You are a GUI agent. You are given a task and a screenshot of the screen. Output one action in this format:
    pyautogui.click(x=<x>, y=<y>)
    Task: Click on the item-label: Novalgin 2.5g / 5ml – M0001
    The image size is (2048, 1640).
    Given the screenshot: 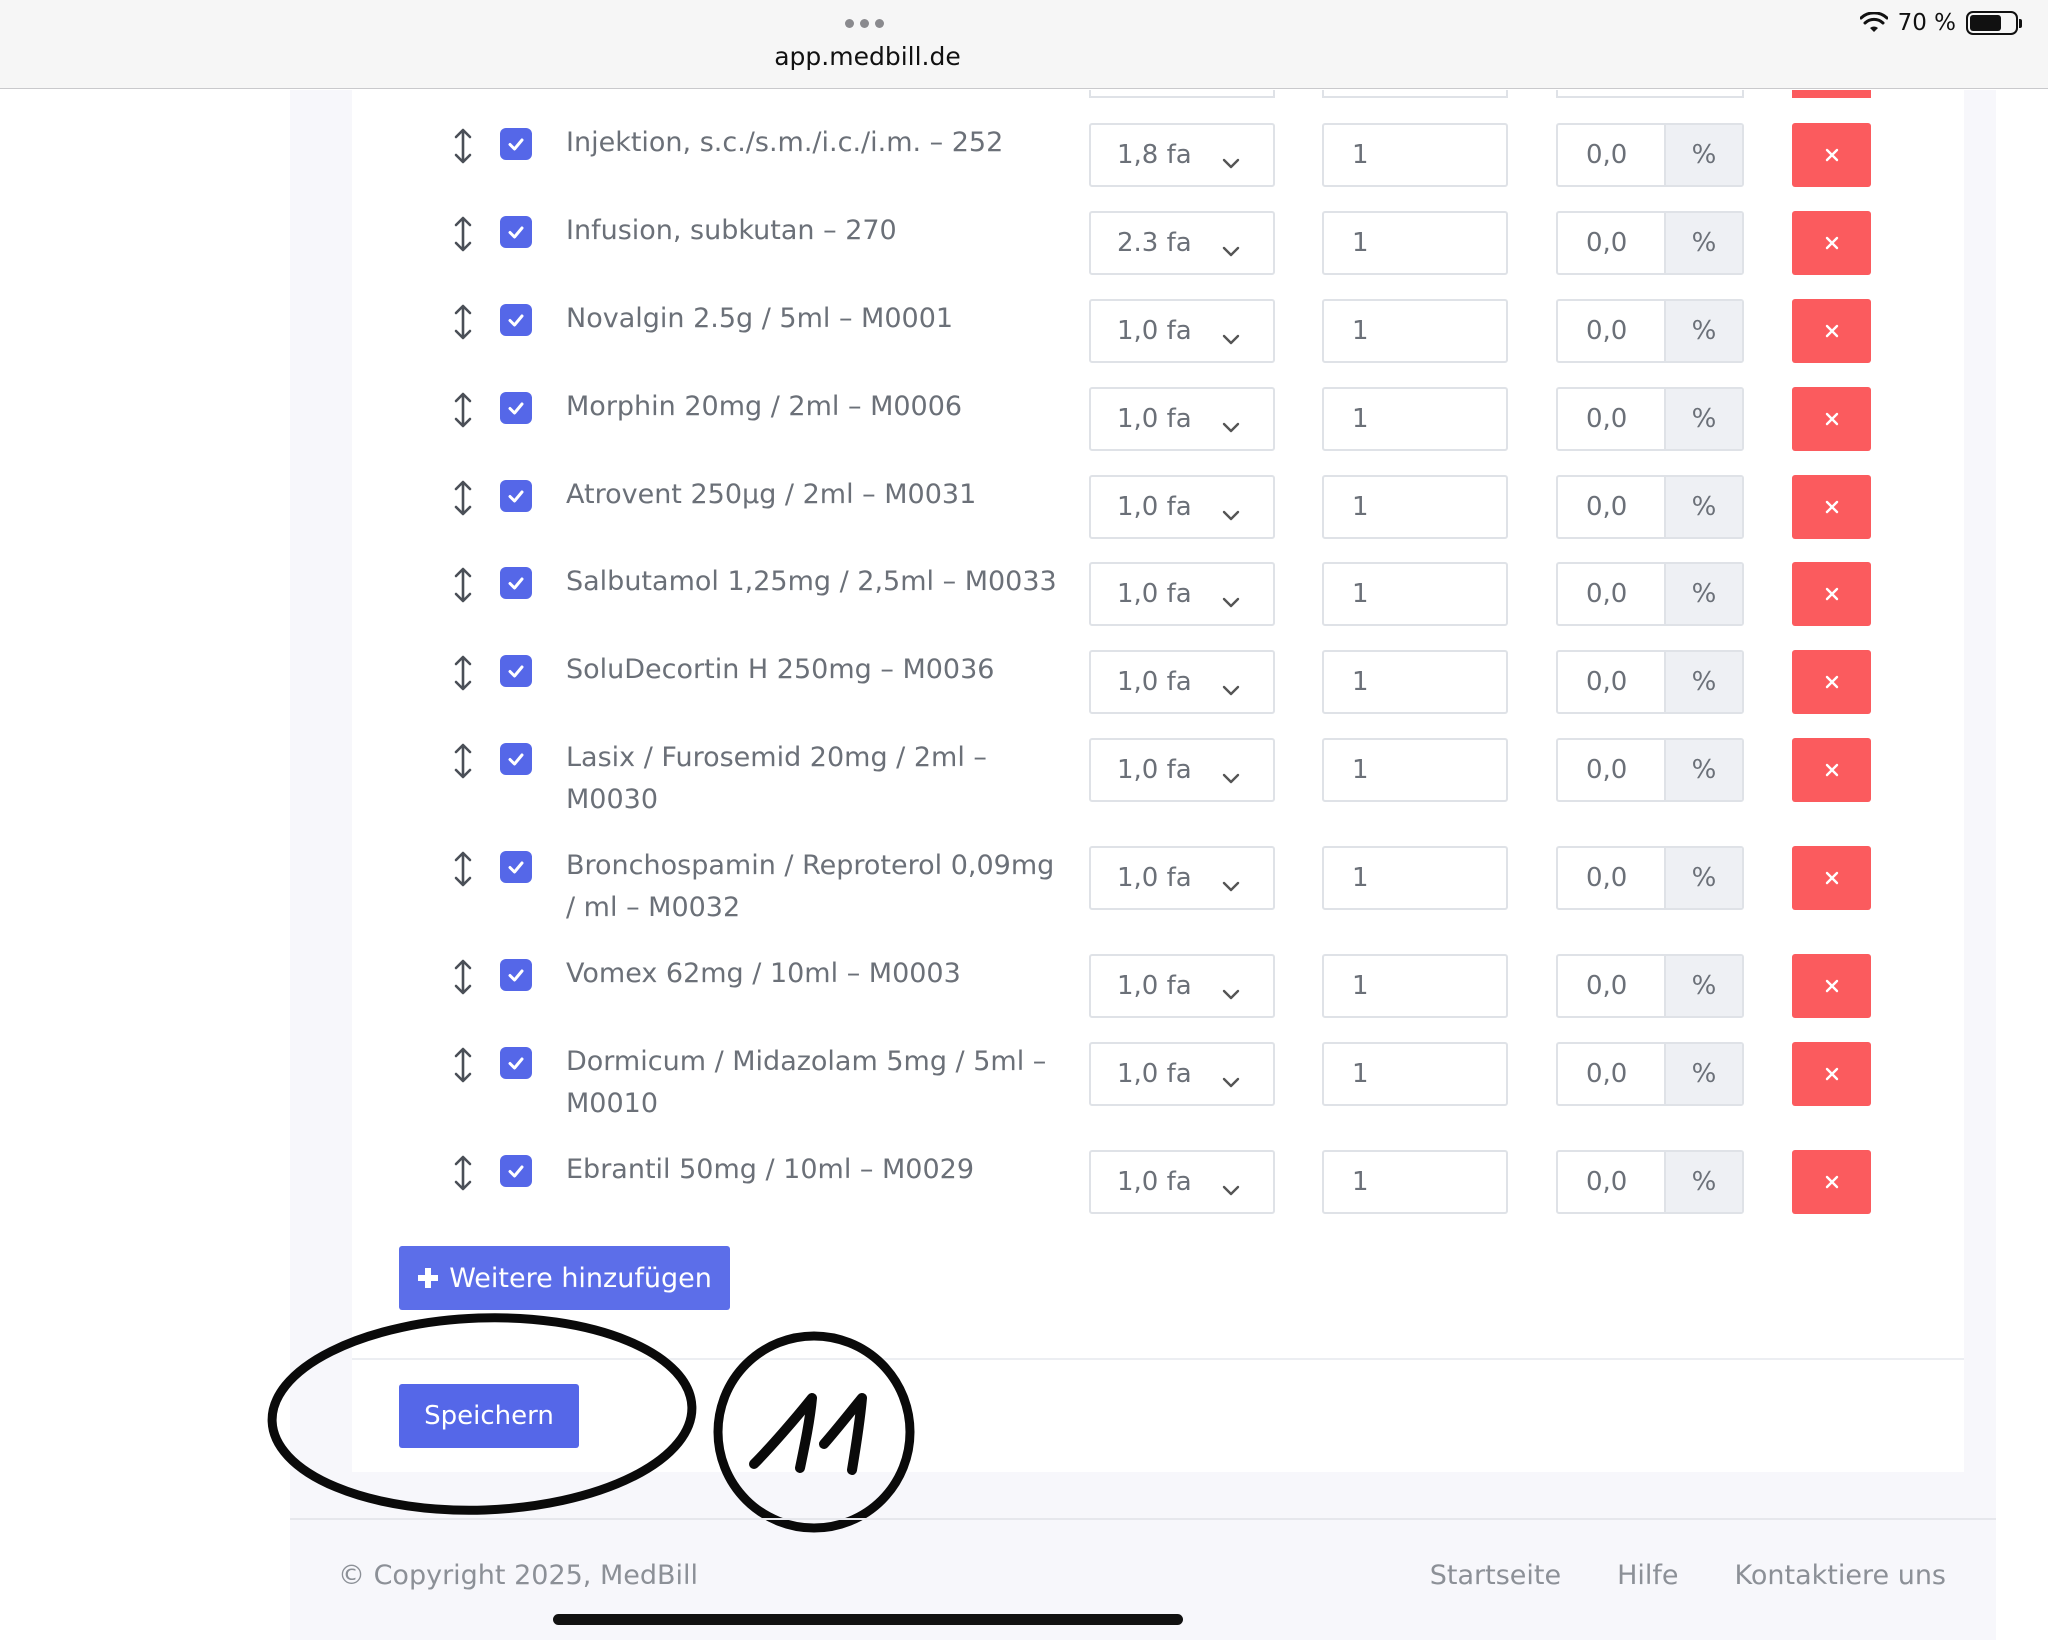 What is the action you would take?
    pyautogui.click(x=760, y=318)
    